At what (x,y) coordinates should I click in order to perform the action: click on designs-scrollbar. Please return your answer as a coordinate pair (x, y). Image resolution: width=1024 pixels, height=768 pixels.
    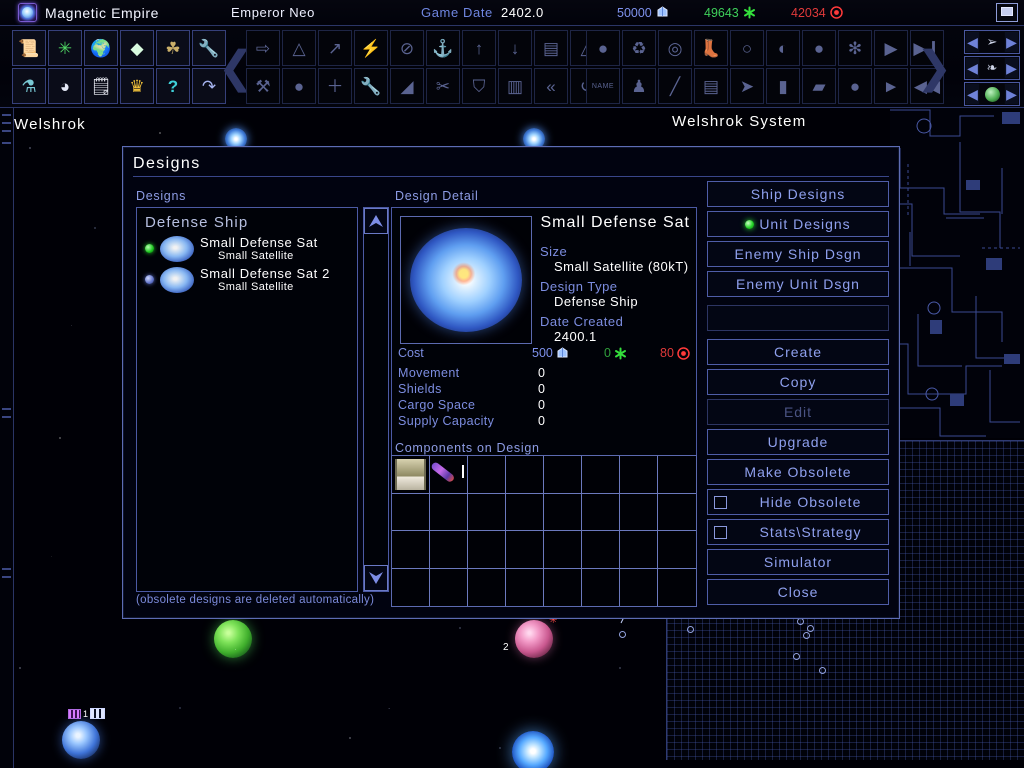
    Looking at the image, I should click on (376, 399).